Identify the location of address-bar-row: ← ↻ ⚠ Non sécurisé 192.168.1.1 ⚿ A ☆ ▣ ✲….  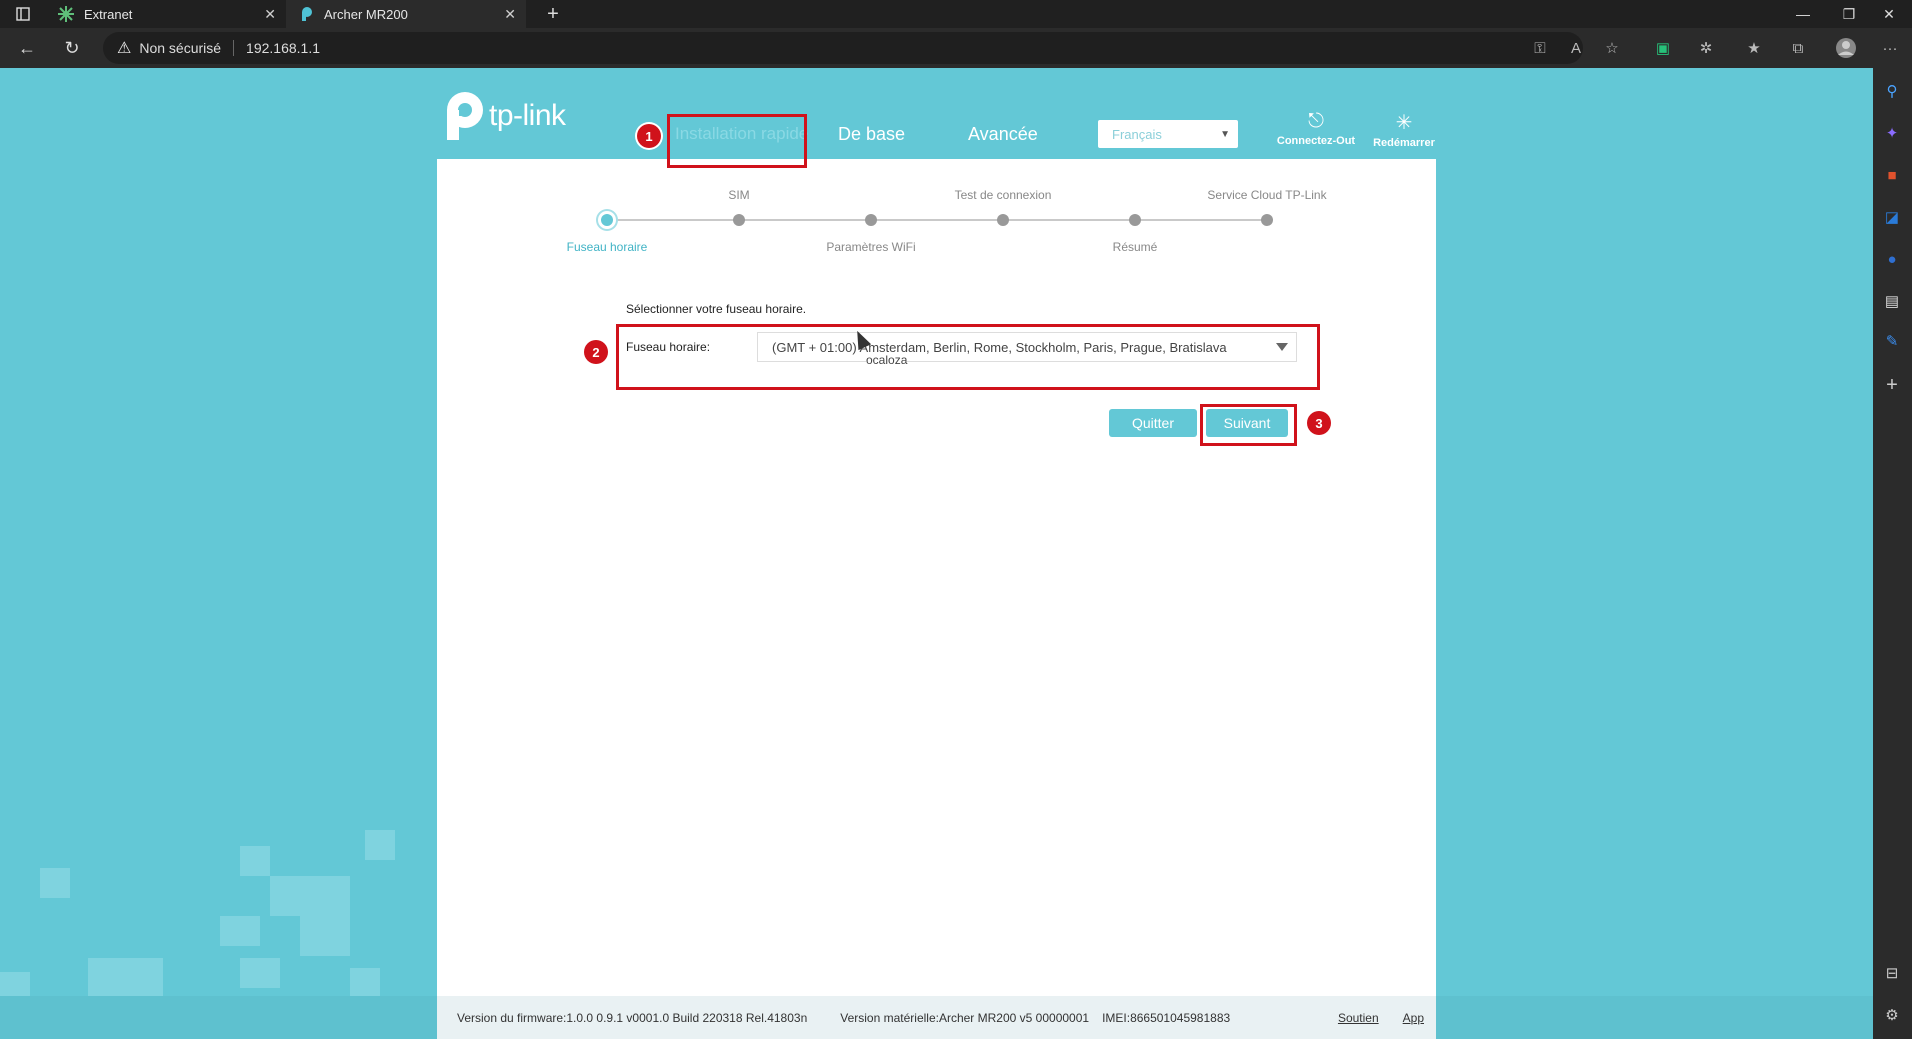
(956, 48).